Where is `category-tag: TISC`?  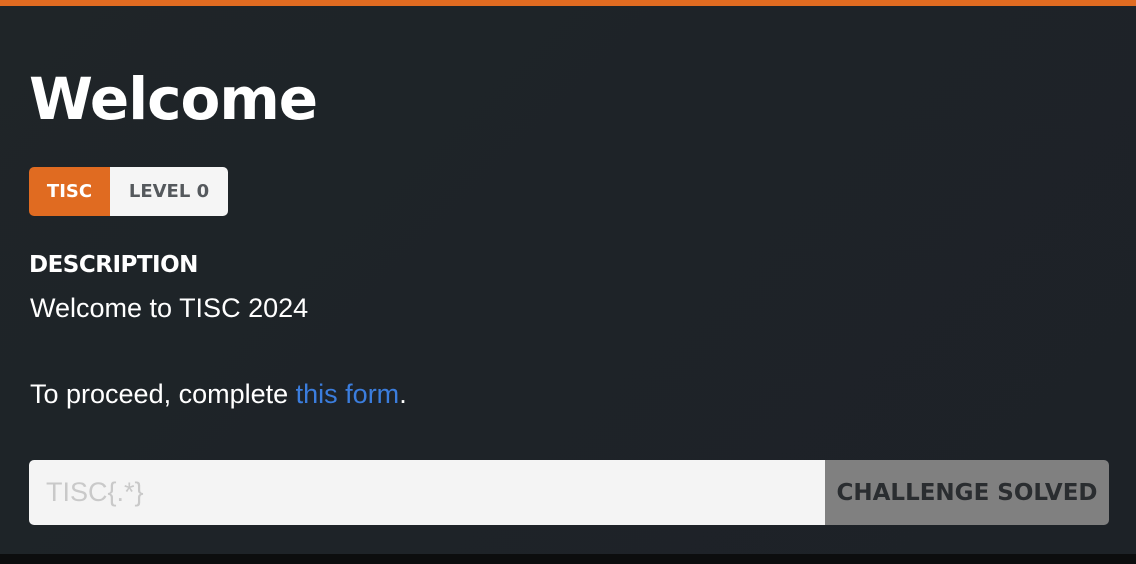
category-tag: TISC is located at coordinates (69, 191).